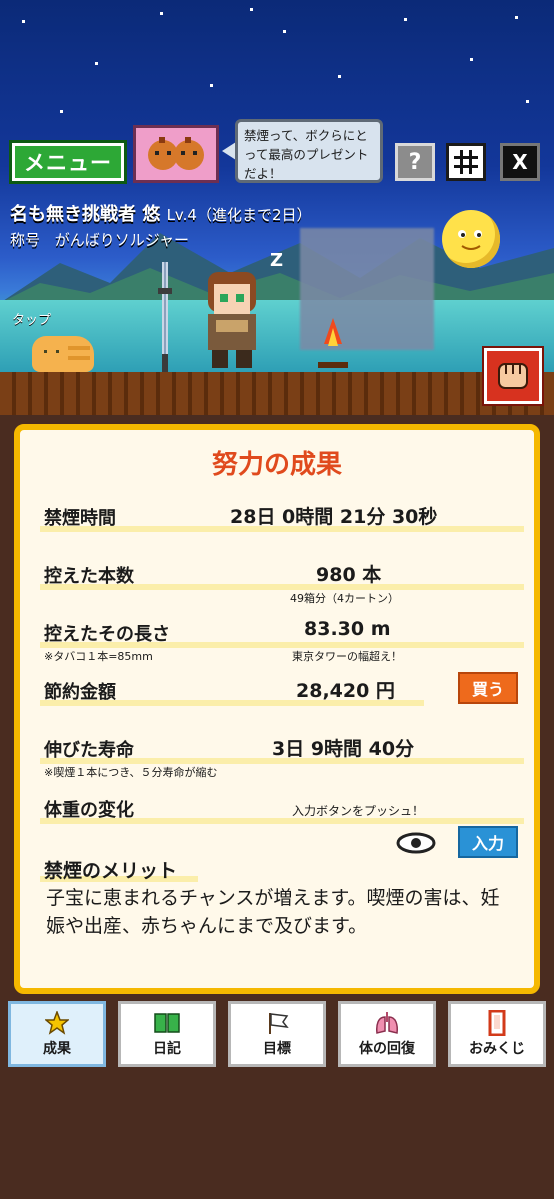 The image size is (554, 1199). I want to click on player-name-line: 名も無き挑戦者 悠 Lv.4（進化まで2日）, so click(161, 213).